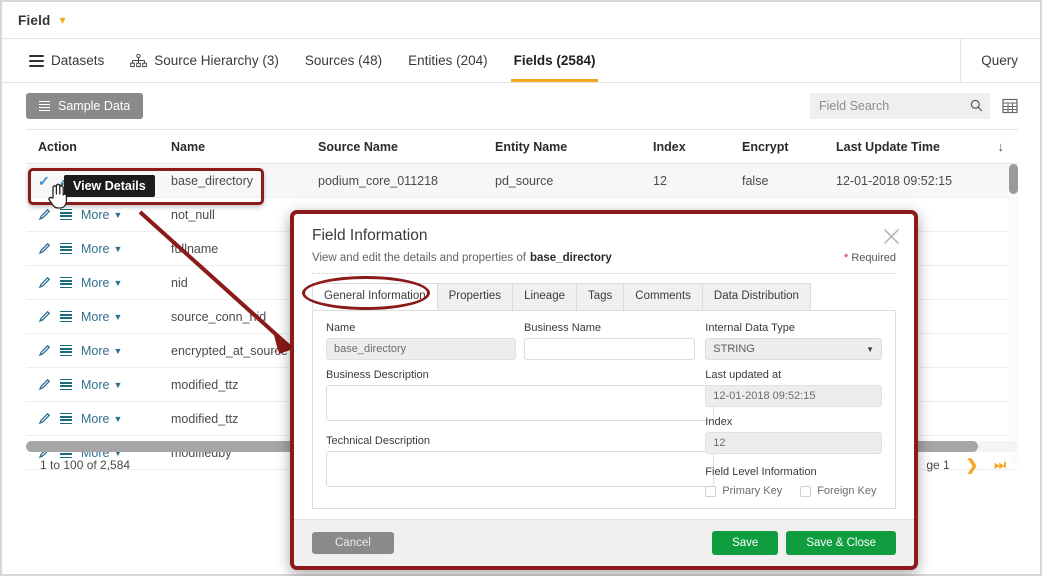 The width and height of the screenshot is (1042, 576). Describe the element at coordinates (570, 258) in the screenshot. I see `dialog-subtitle-field: base_directory` at that location.